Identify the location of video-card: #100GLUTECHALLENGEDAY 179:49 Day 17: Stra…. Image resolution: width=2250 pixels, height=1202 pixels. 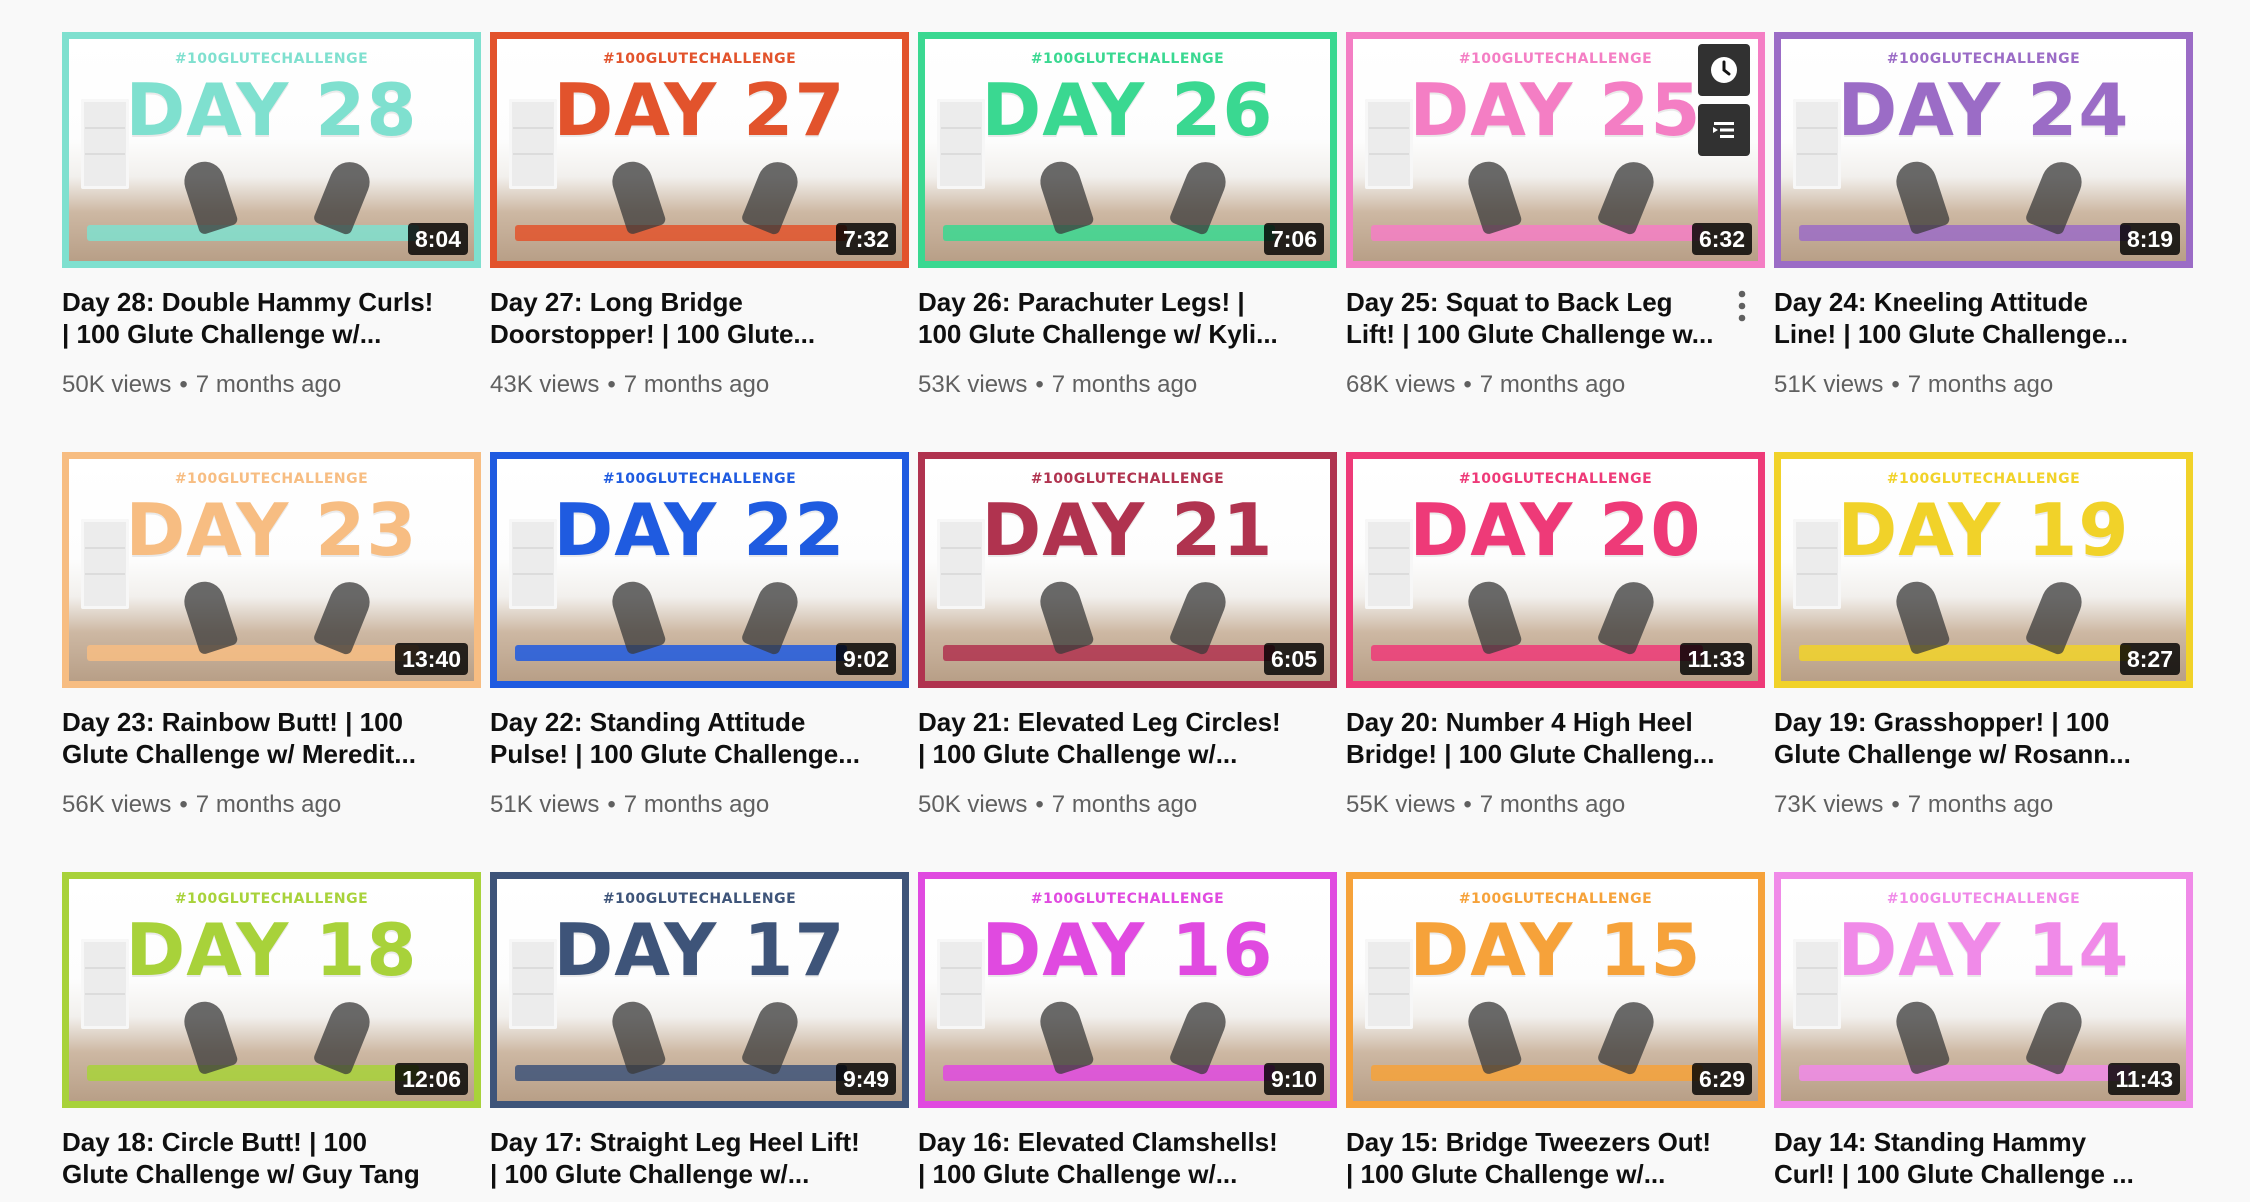
(699, 1031).